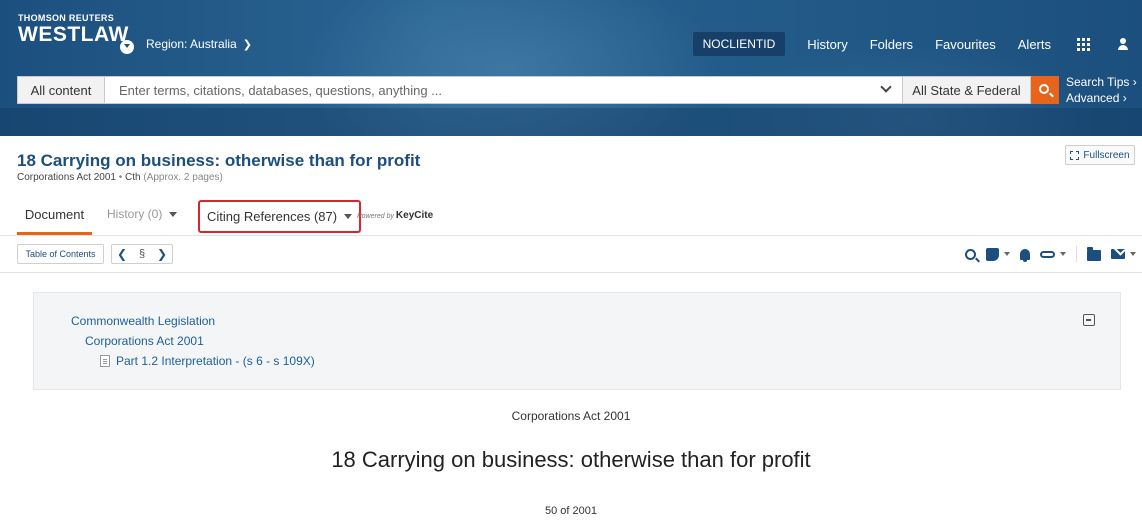 The height and width of the screenshot is (521, 1142). Describe the element at coordinates (571, 511) in the screenshot. I see `act-number: 50 of 2001` at that location.